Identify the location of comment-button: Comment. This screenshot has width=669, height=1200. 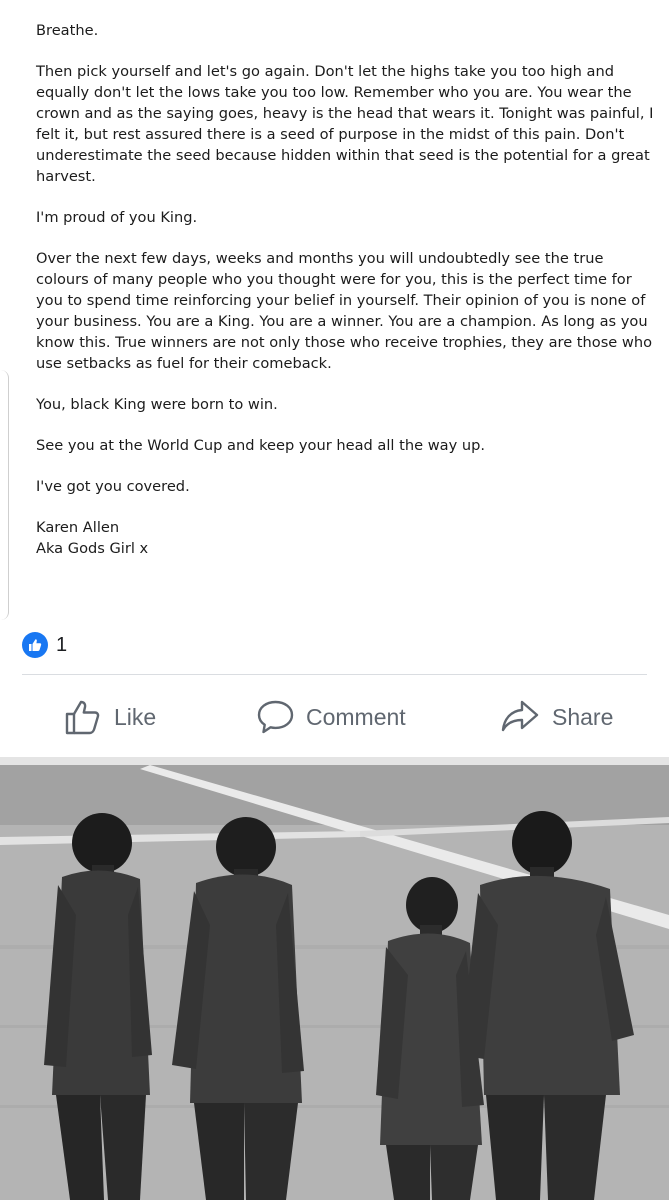
(331, 717).